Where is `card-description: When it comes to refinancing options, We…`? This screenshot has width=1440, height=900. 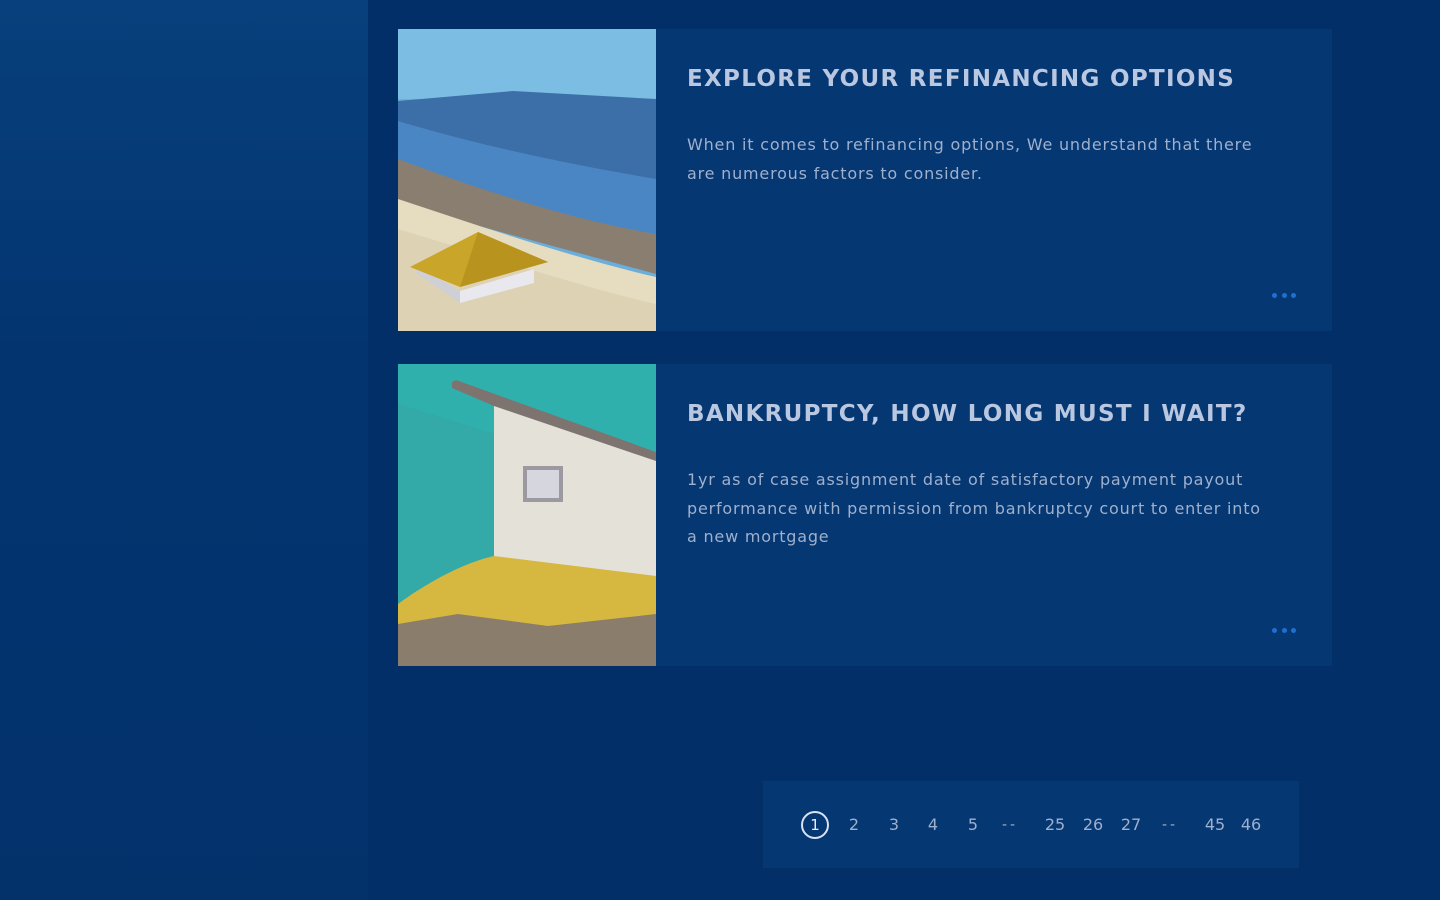
card-description: When it comes to refinancing options, We… is located at coordinates (970, 159).